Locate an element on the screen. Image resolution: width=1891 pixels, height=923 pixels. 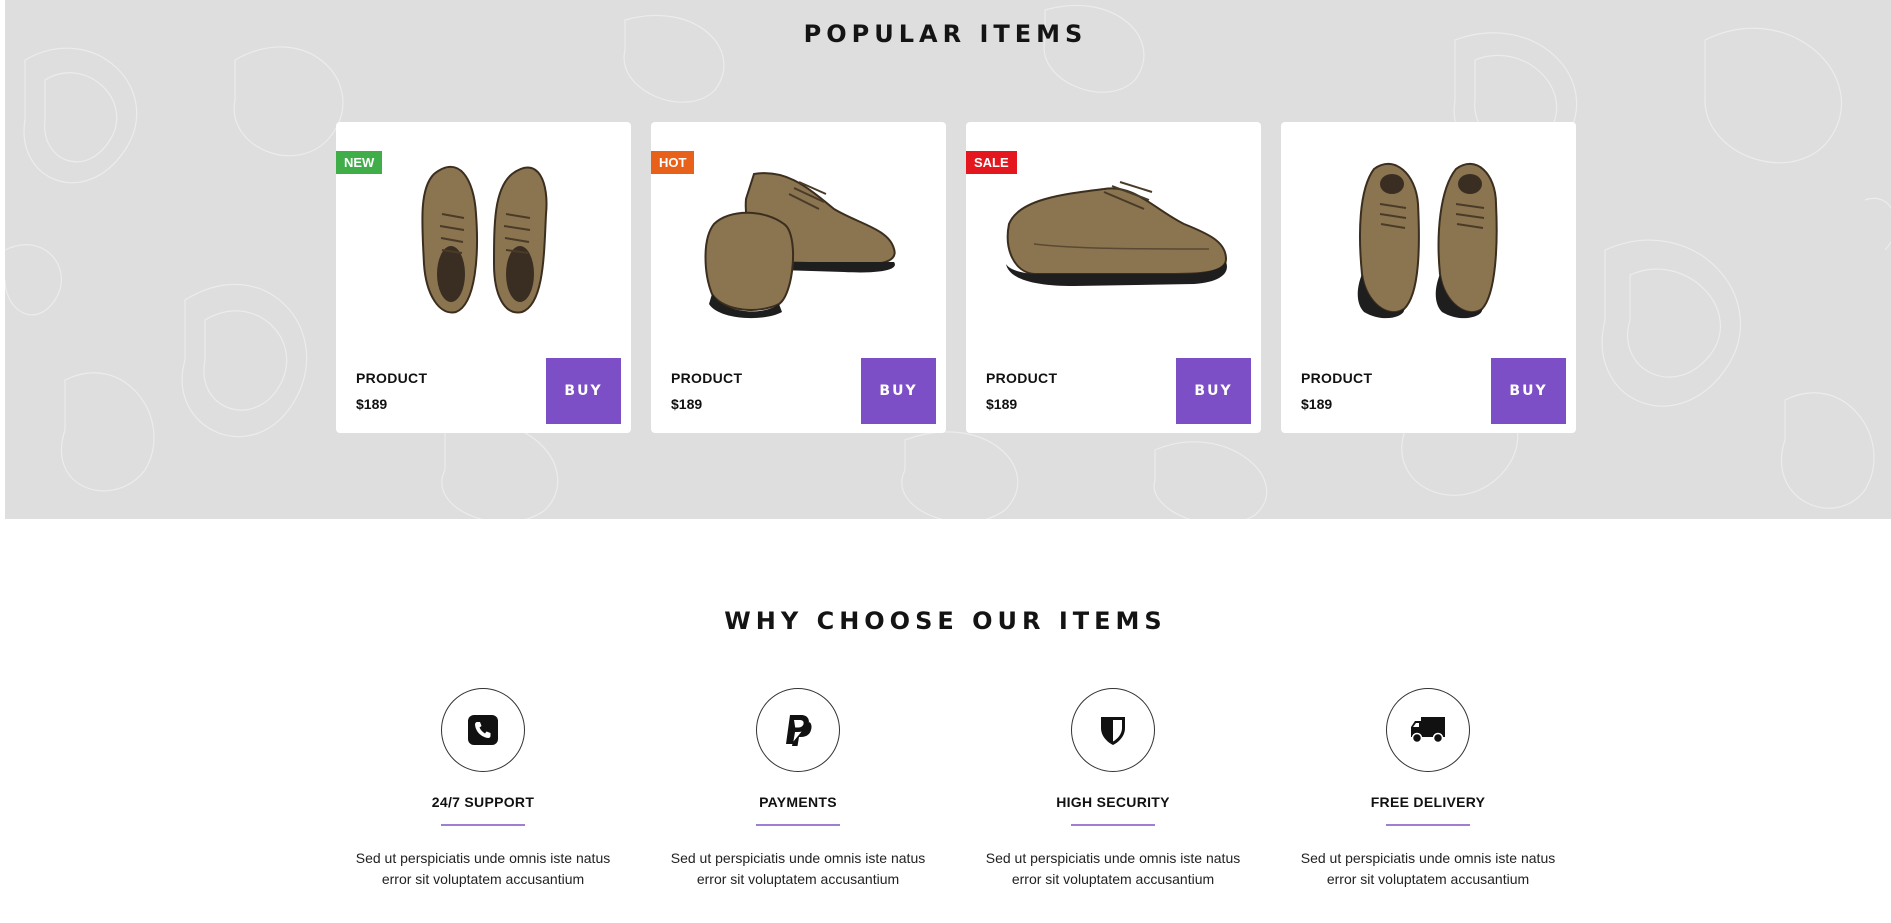
feature-title: HIGH SECURITY is located at coordinates (1113, 802).